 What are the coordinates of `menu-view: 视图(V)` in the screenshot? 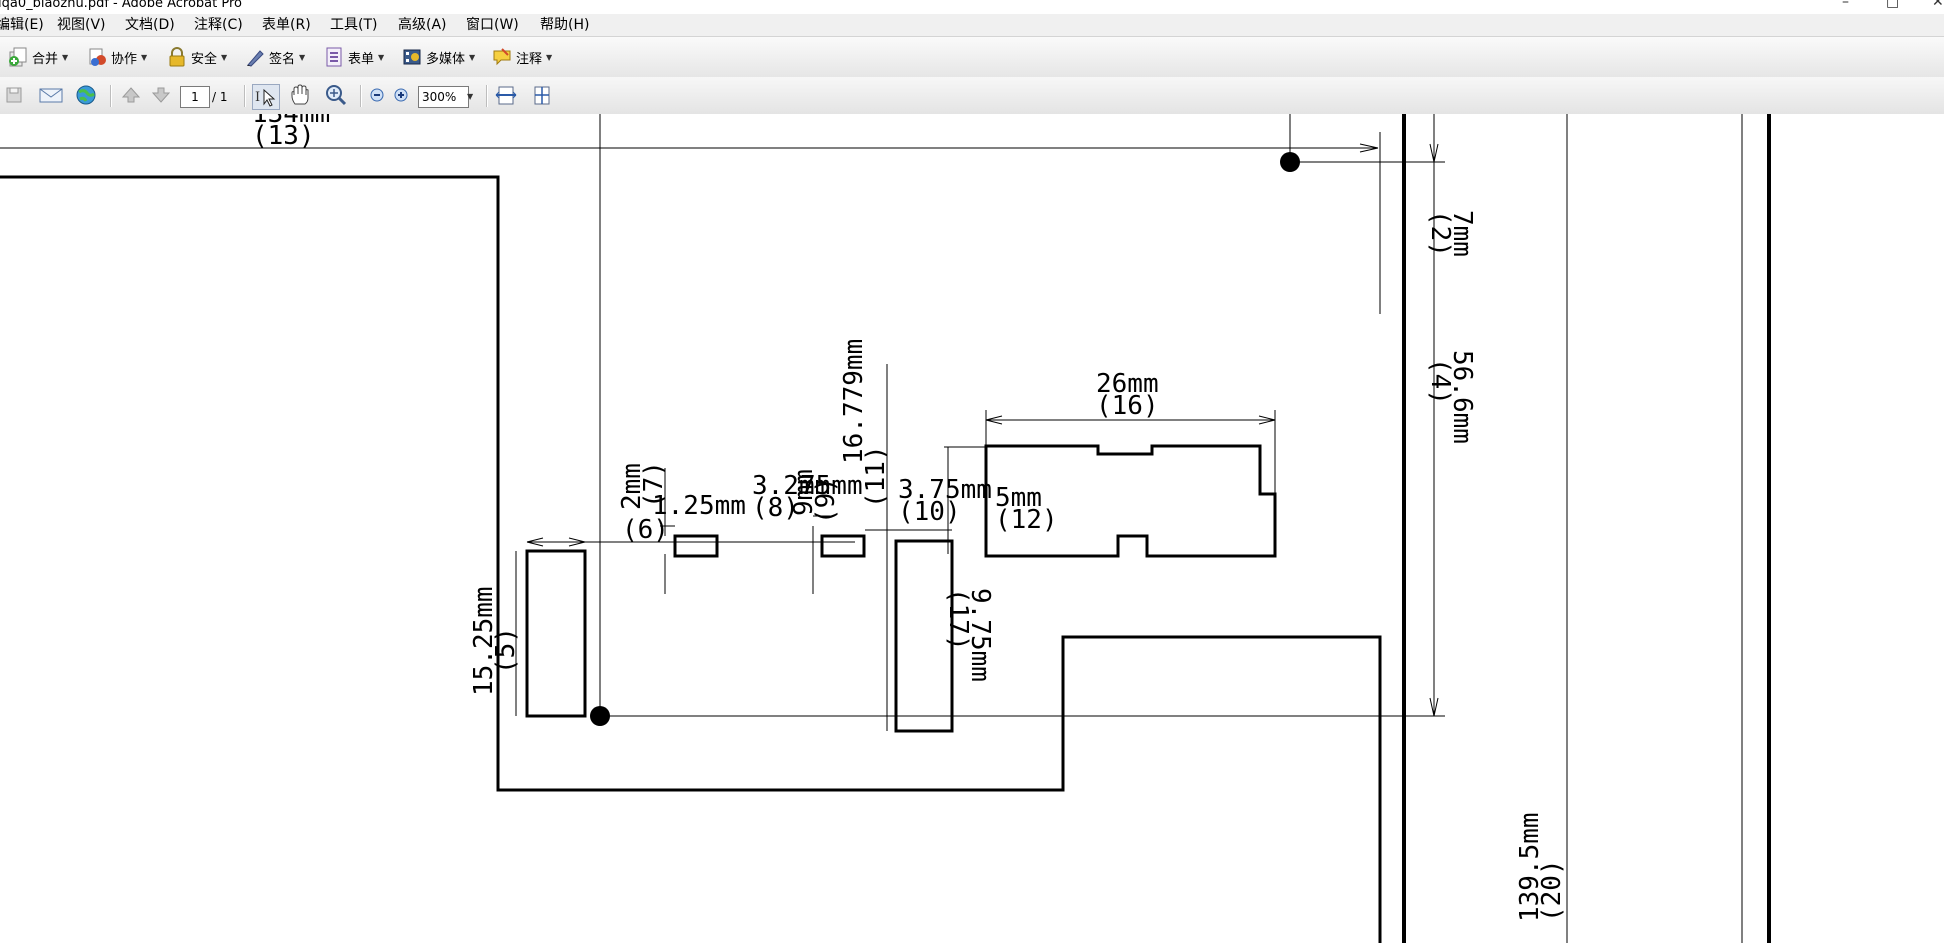 It's located at (81, 25).